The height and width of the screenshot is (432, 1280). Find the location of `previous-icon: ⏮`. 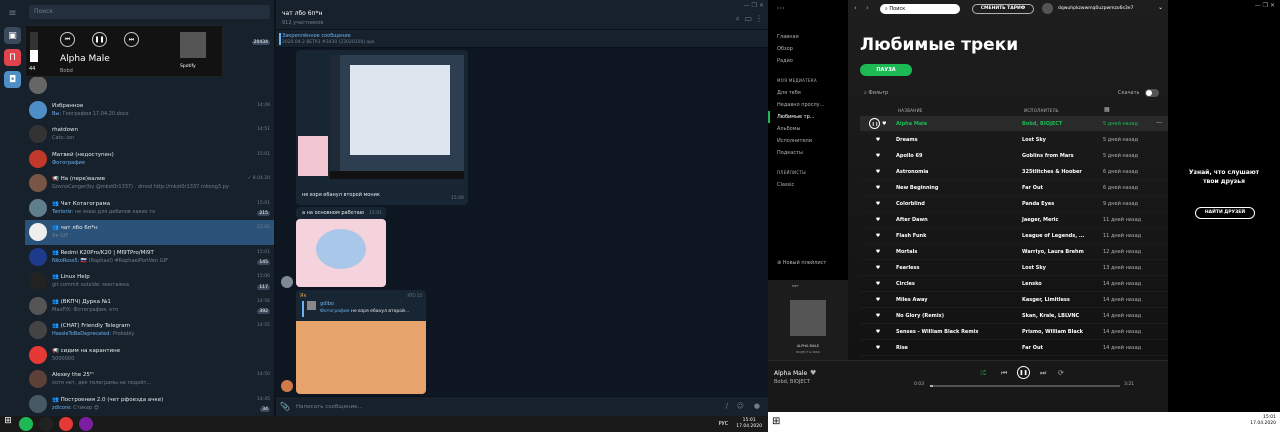

previous-icon: ⏮ is located at coordinates (1004, 373).